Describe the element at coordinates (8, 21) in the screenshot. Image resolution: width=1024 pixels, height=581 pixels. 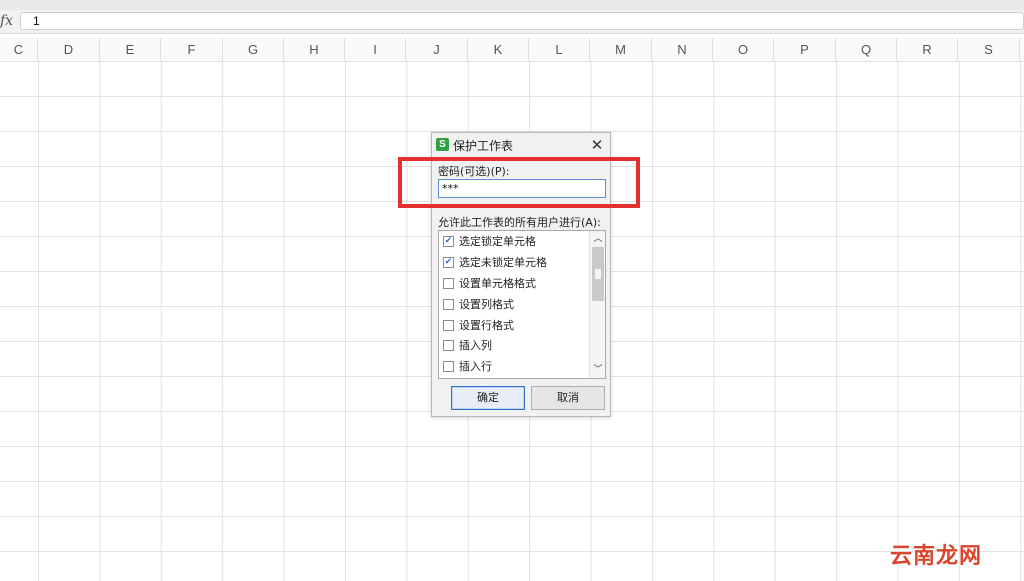
I see `fx-icon: fx` at that location.